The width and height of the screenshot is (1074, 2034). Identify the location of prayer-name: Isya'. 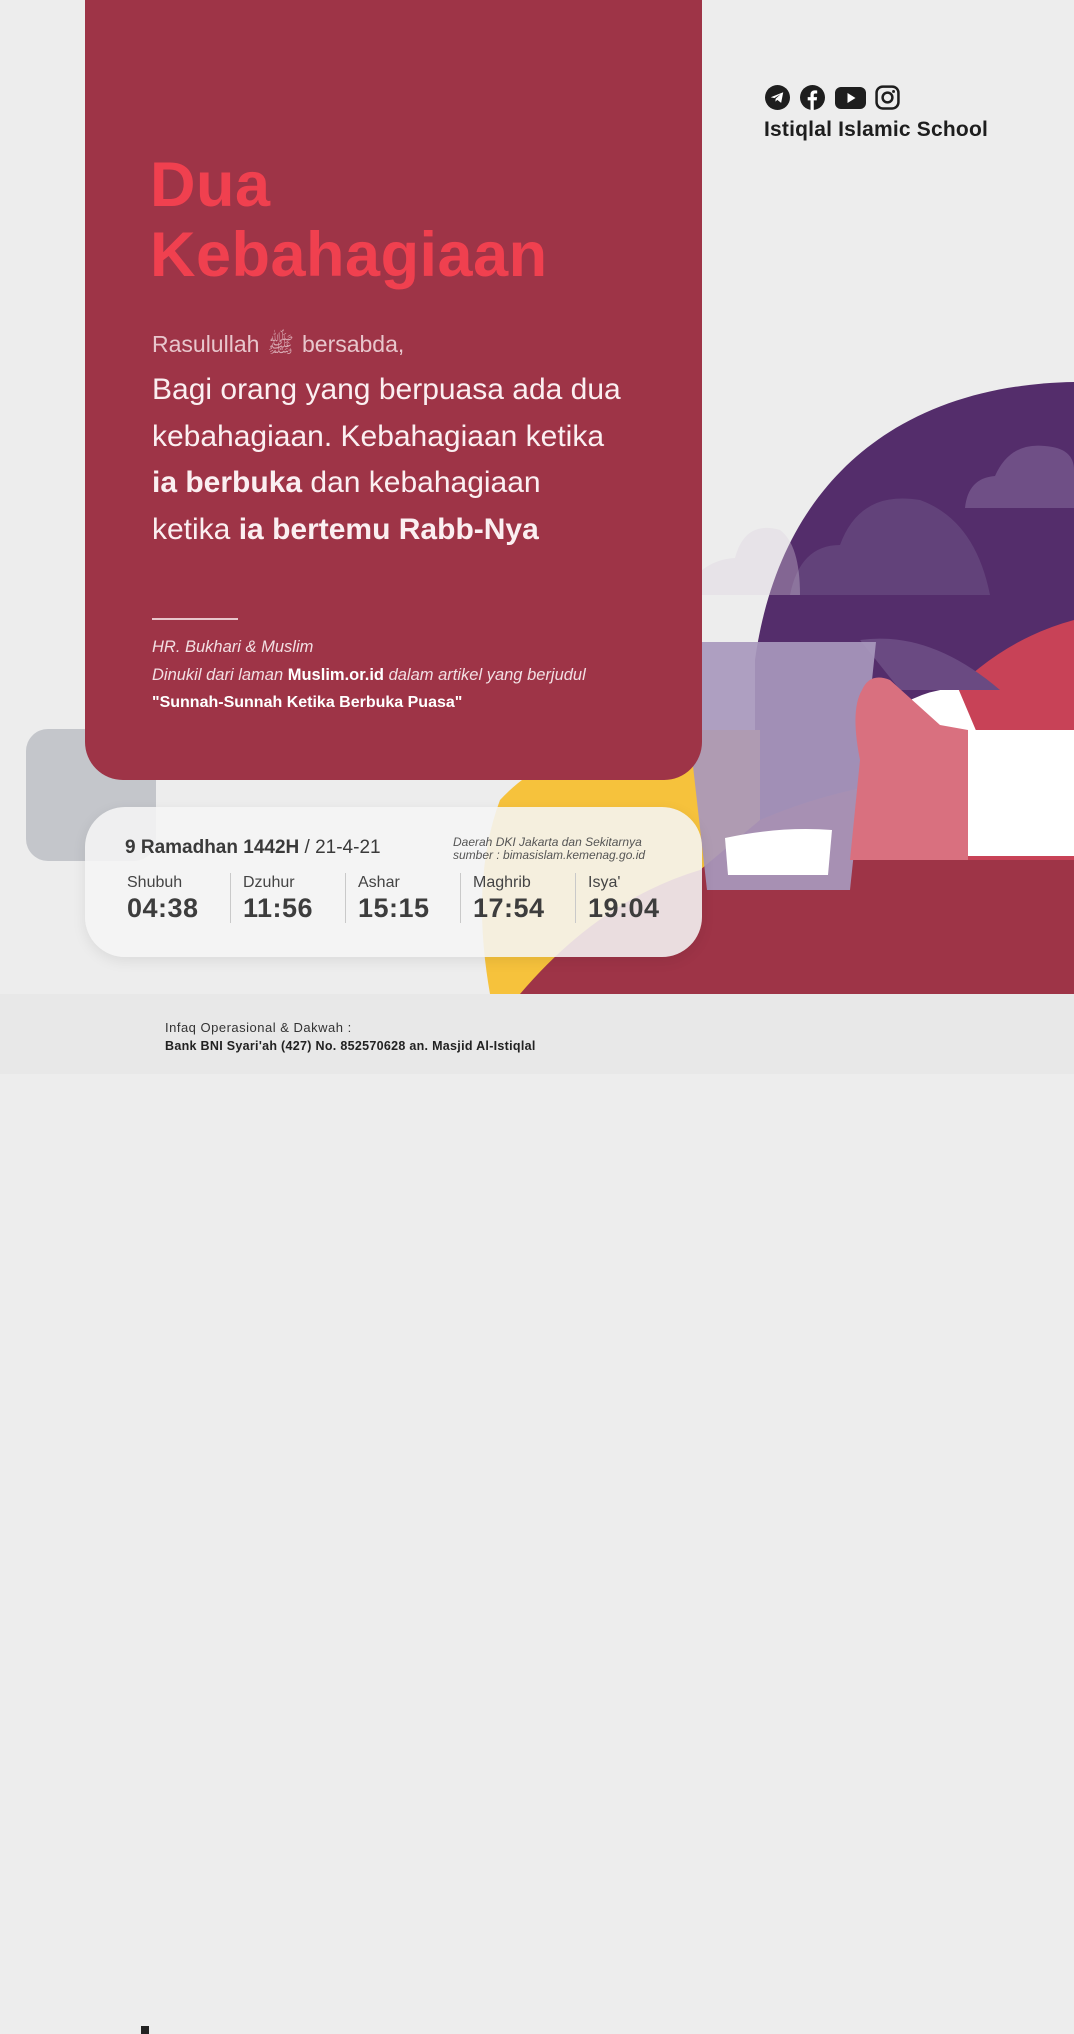
(604, 882).